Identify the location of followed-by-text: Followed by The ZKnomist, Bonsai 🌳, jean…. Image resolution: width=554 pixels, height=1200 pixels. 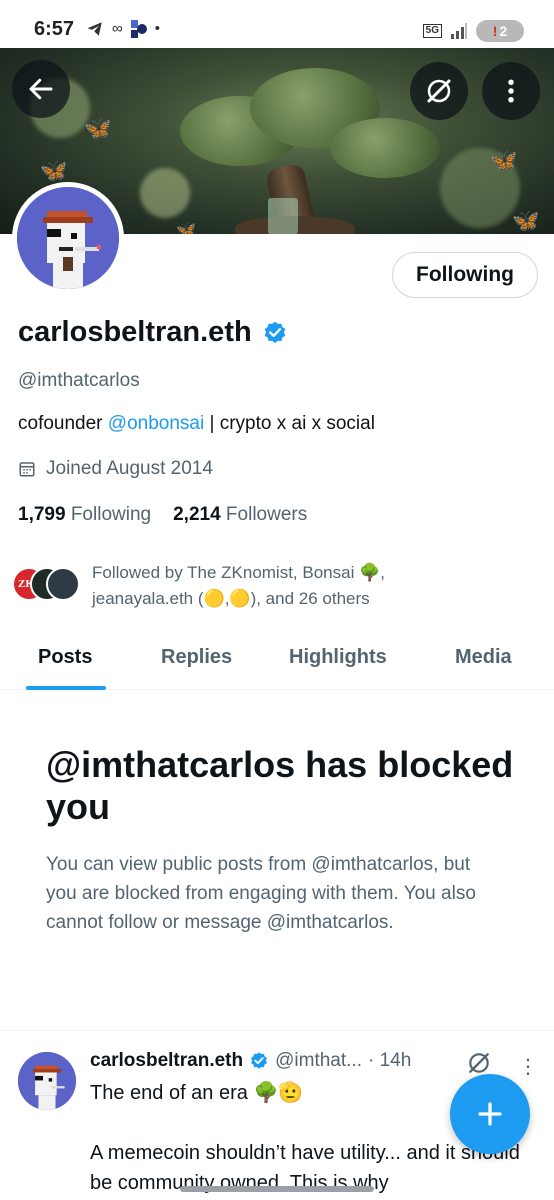
(238, 586).